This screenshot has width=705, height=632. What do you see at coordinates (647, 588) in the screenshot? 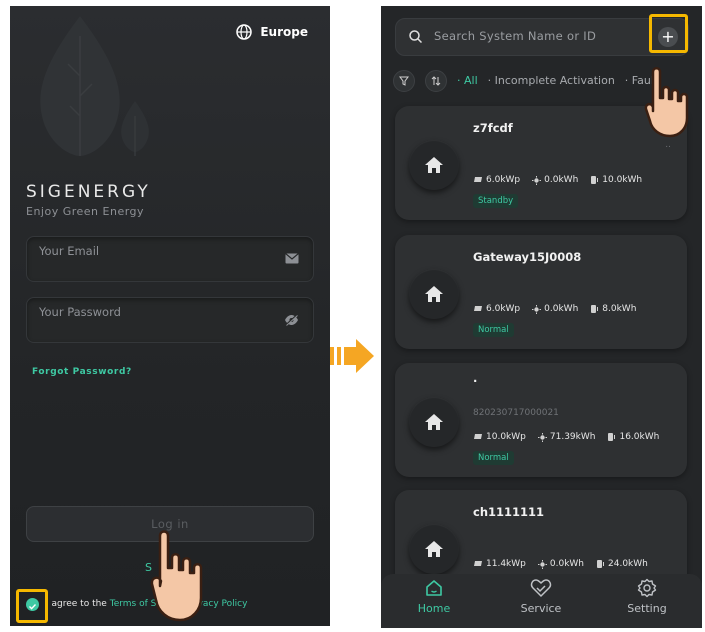
I see `settings-icon` at bounding box center [647, 588].